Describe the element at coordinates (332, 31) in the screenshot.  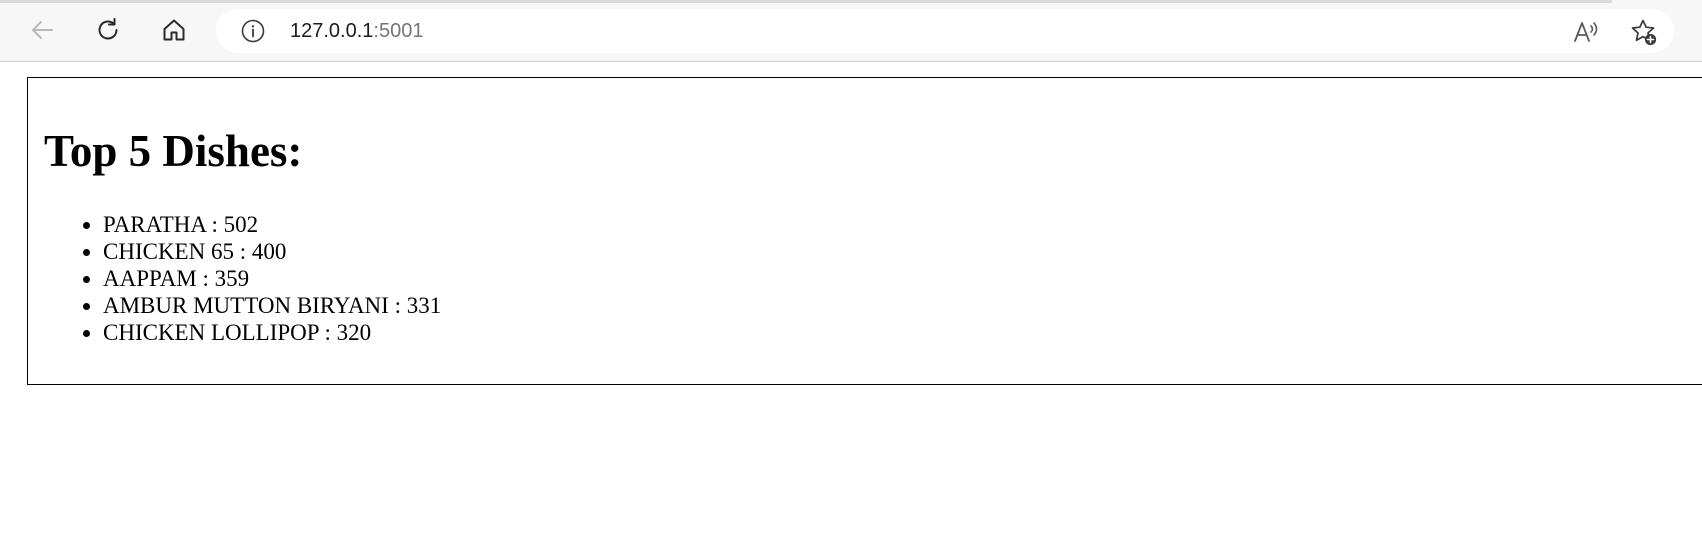
I see `url-host: 127.0.0.1` at that location.